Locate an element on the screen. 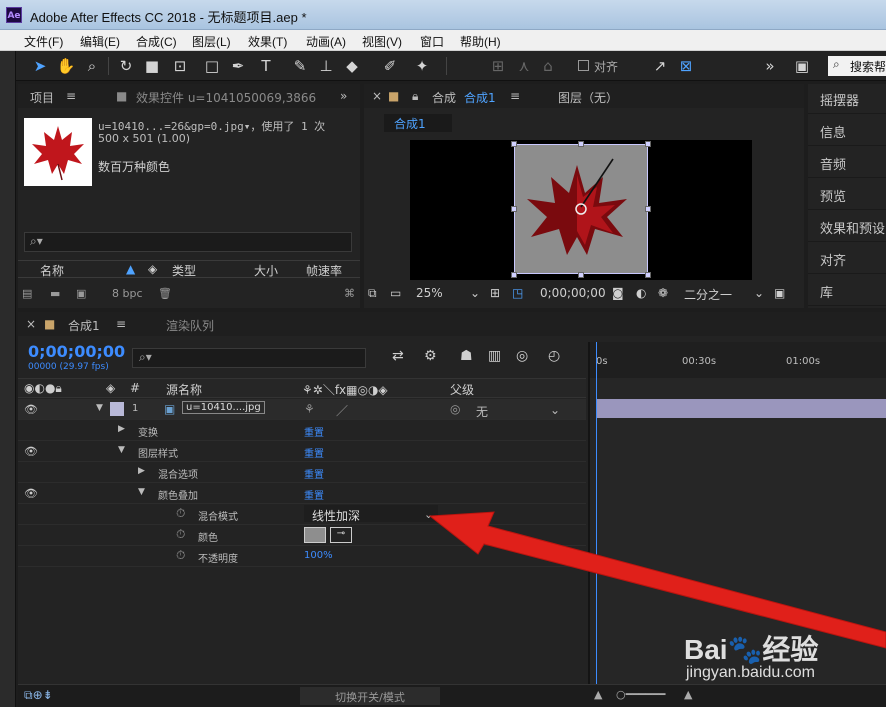 The height and width of the screenshot is (707, 886). eyedropper-icon: ⊸ is located at coordinates (341, 535).